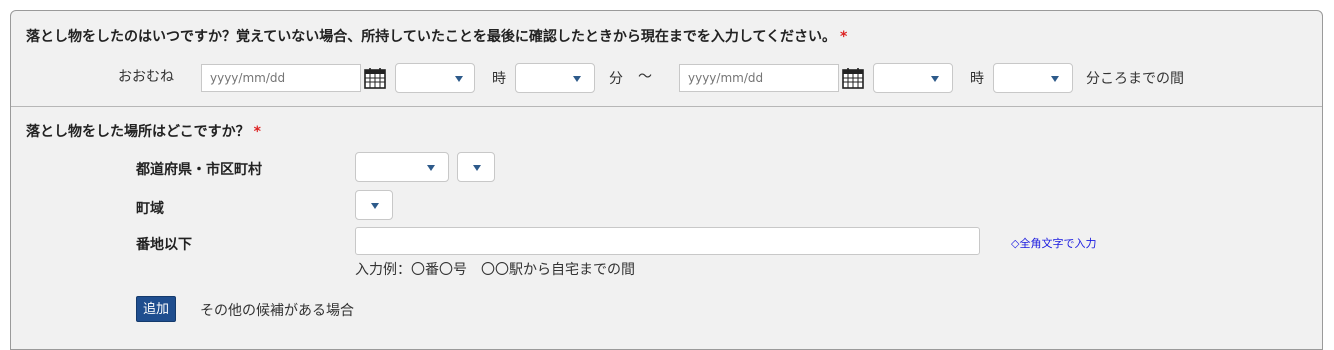 This screenshot has width=1334, height=350. What do you see at coordinates (1033, 78) in the screenshot?
I see `end-minute-select` at bounding box center [1033, 78].